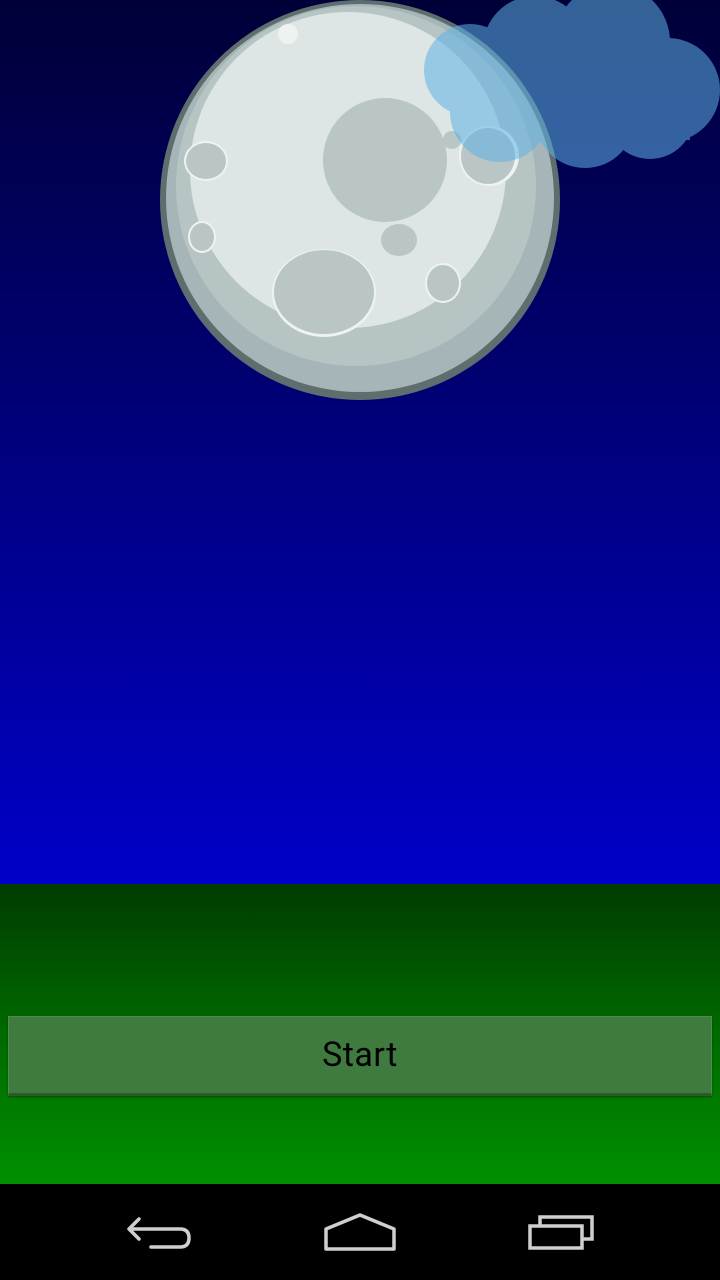 This screenshot has height=1280, width=720. I want to click on back-icon, so click(159, 1233).